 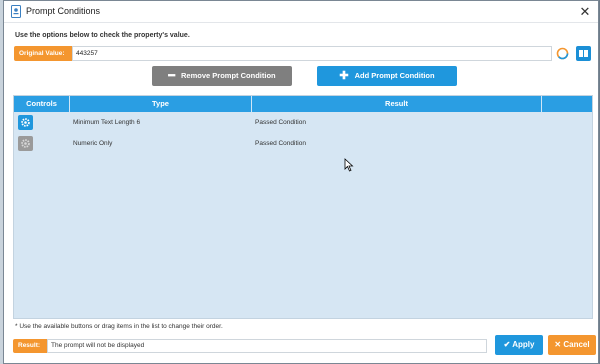 What do you see at coordinates (63, 11) in the screenshot?
I see `window-title: Prompt Conditions` at bounding box center [63, 11].